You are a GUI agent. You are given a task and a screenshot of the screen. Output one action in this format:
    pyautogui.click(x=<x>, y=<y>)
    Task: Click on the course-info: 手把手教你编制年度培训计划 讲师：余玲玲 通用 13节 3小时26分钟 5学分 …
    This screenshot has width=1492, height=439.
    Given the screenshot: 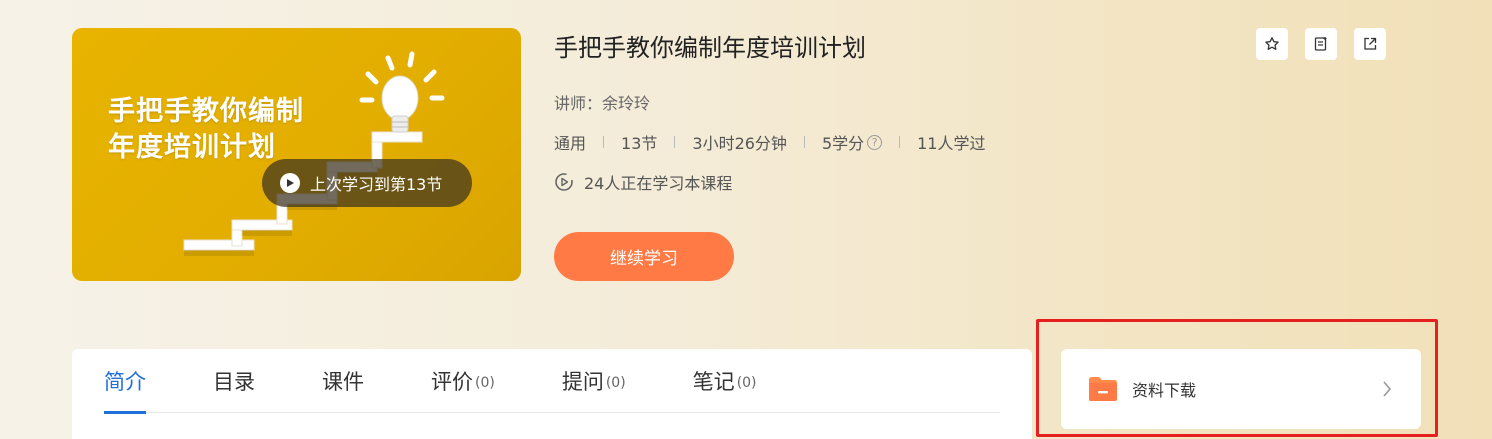 What is the action you would take?
    pyautogui.click(x=770, y=110)
    